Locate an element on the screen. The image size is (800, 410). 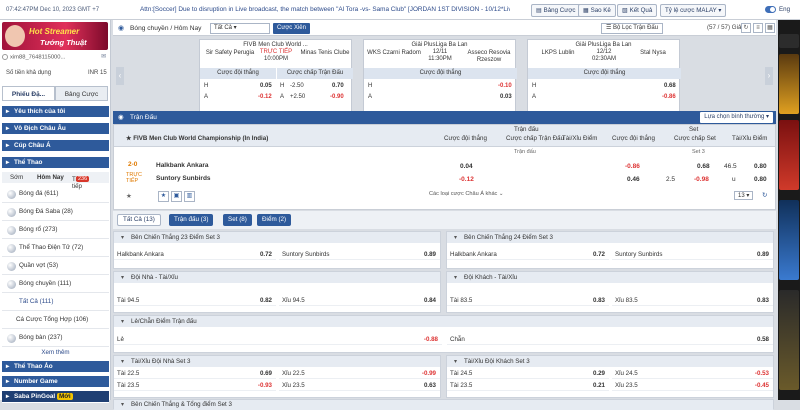
market-select: Tất Cả ▾ is located at coordinates (240, 28).